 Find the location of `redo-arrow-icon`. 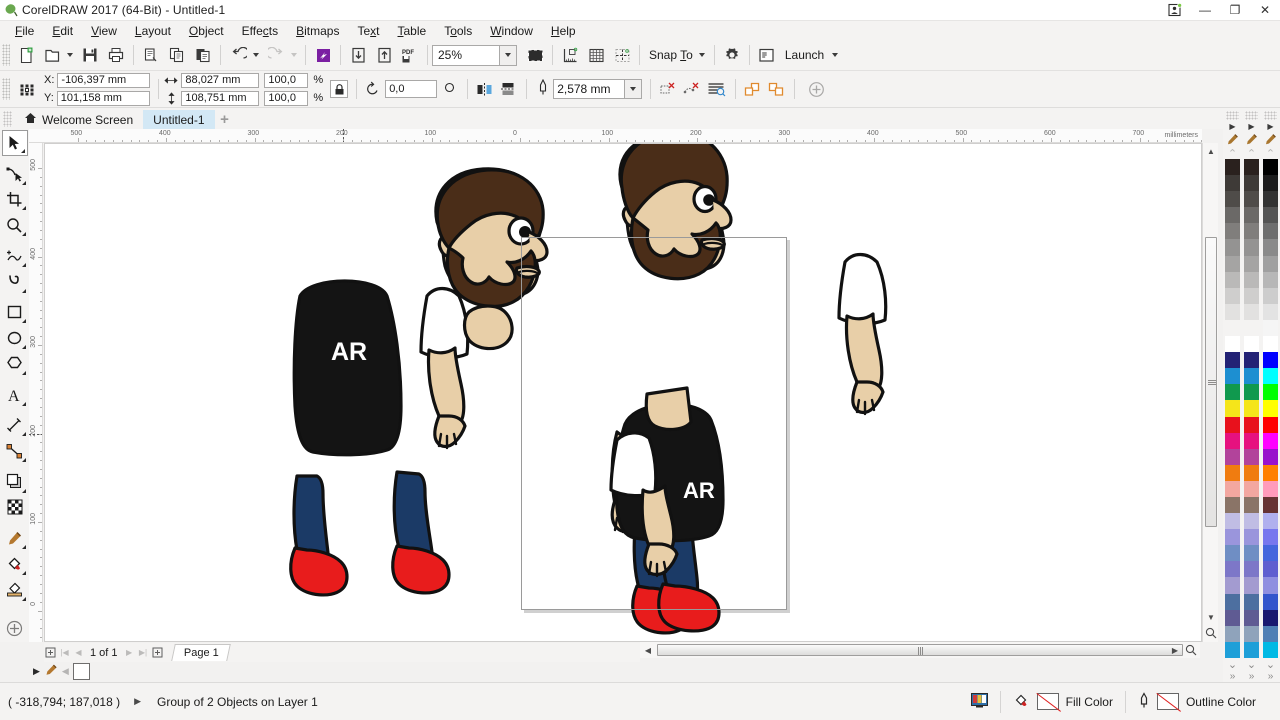

redo-arrow-icon is located at coordinates (276, 55).